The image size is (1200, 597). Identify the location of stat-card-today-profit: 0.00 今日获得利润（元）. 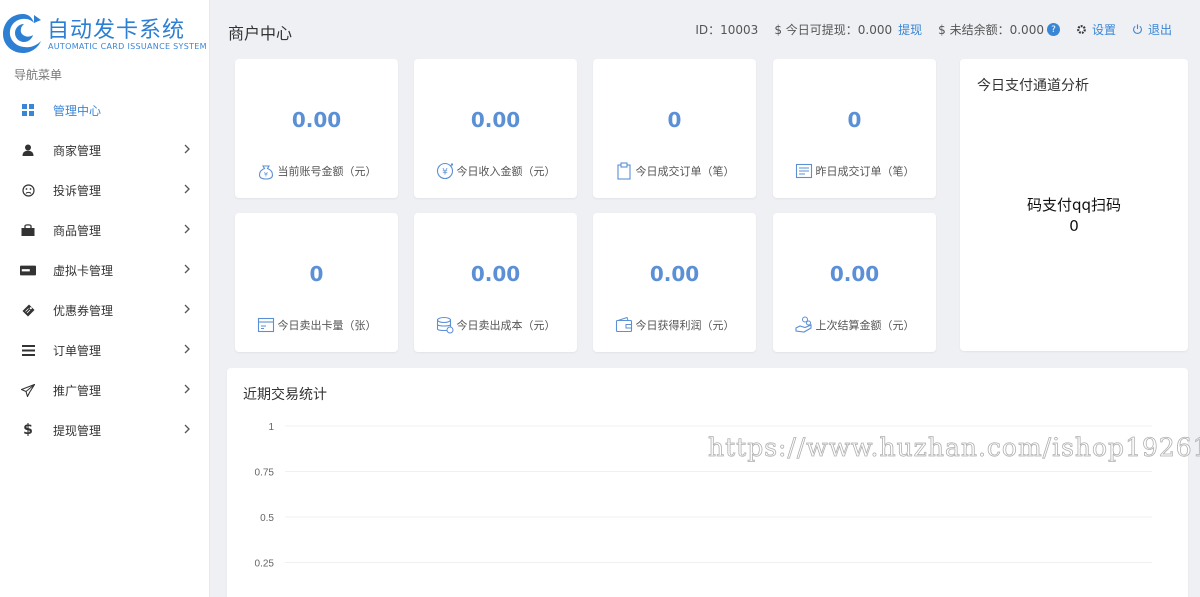
(674, 282).